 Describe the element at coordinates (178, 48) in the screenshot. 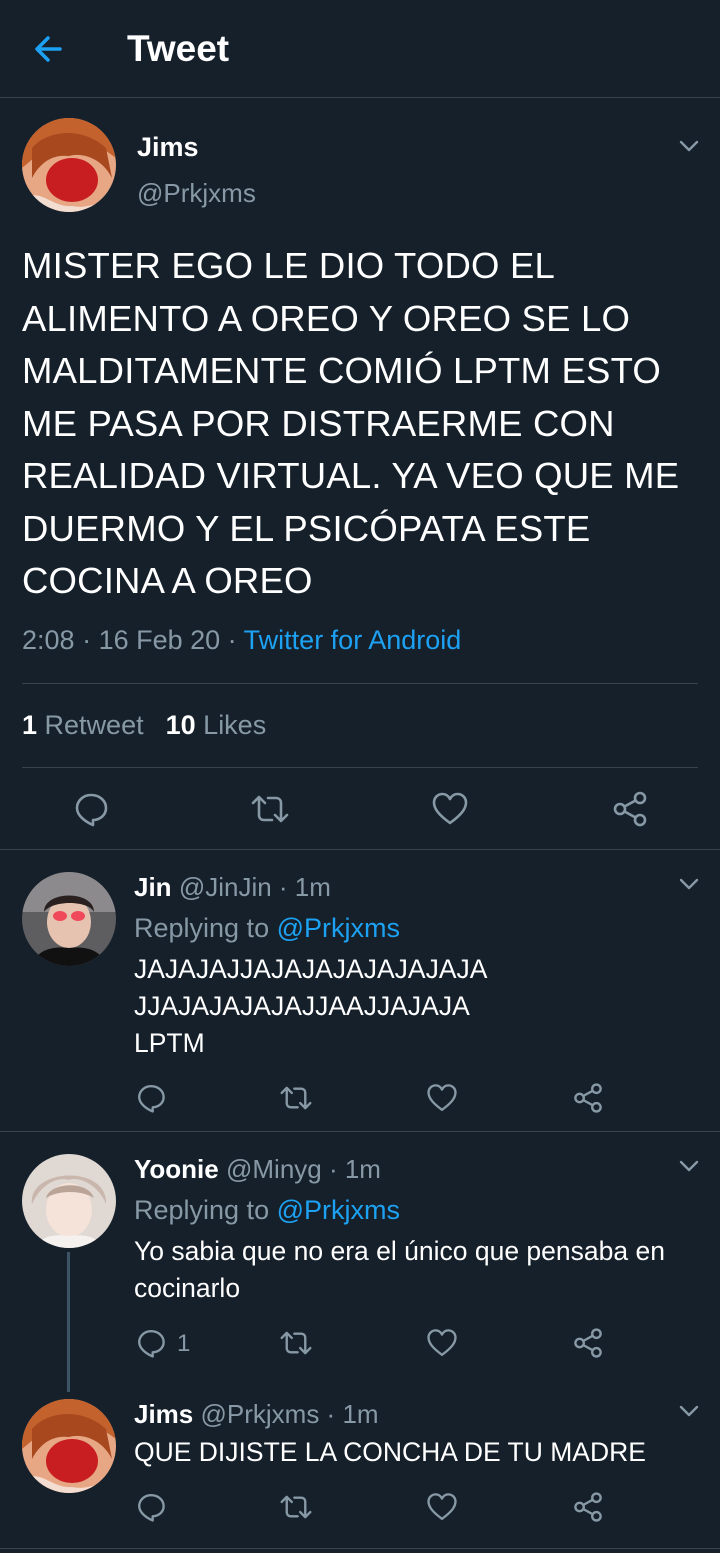

I see `page-title: Tweet` at that location.